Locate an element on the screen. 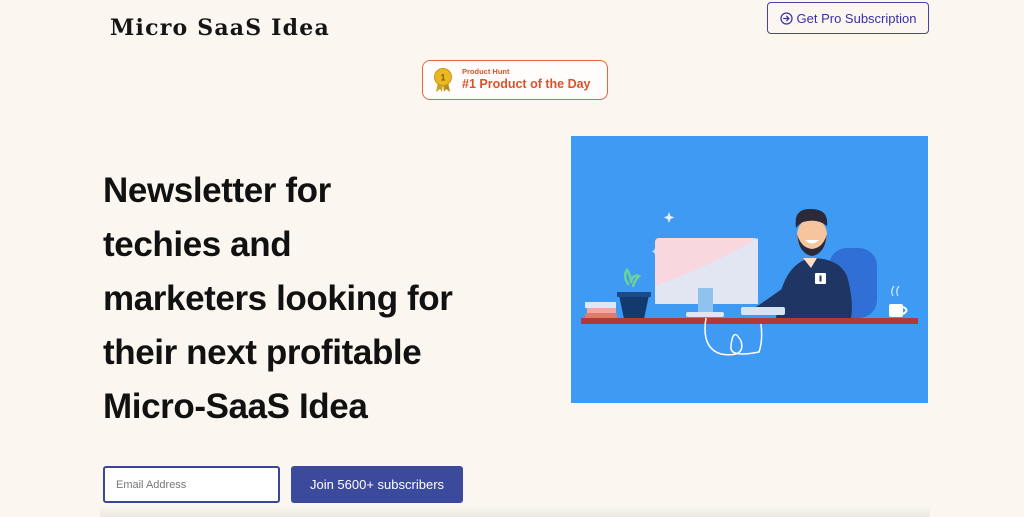  get-pro-subscription-button: Get Pro Subscription is located at coordinates (848, 18).